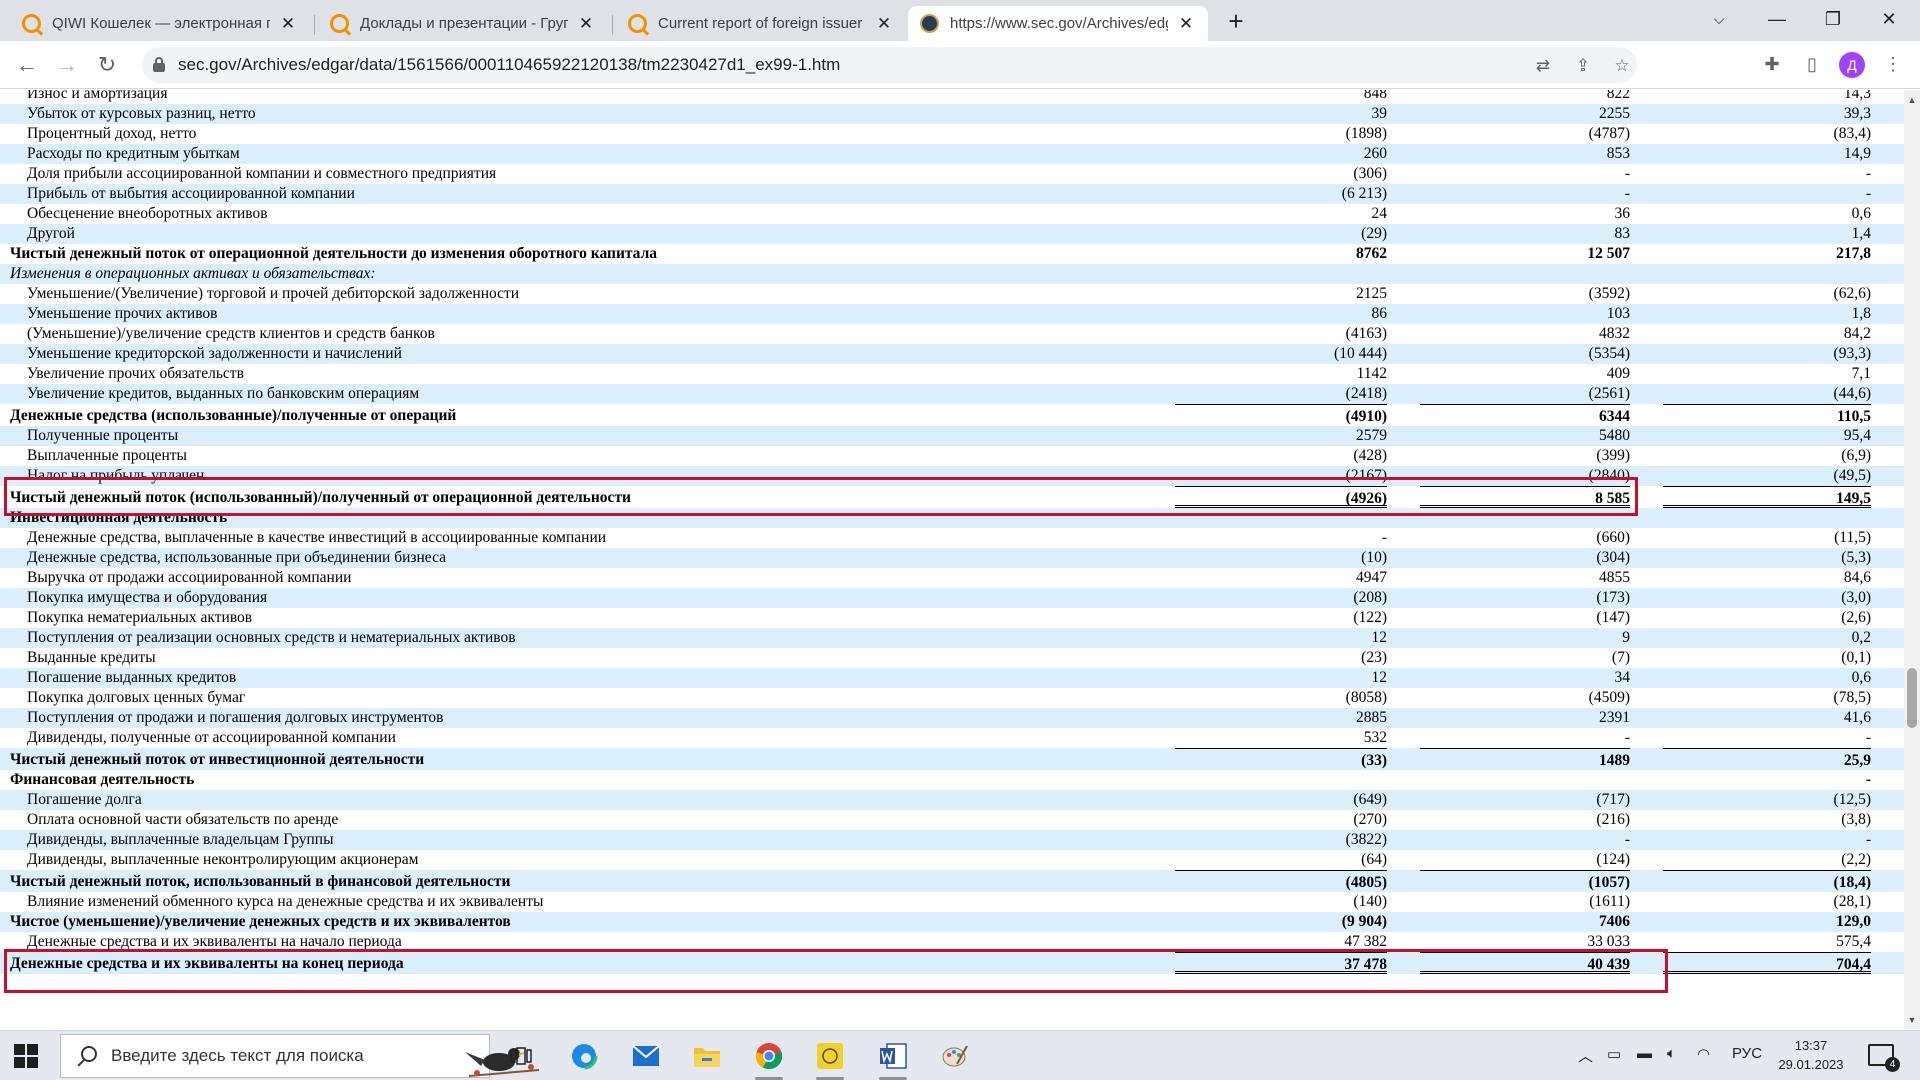 The width and height of the screenshot is (1920, 1080). What do you see at coordinates (237, 1056) in the screenshot?
I see `taskbar-search-placeholder: Введите здесь текст для поиска` at bounding box center [237, 1056].